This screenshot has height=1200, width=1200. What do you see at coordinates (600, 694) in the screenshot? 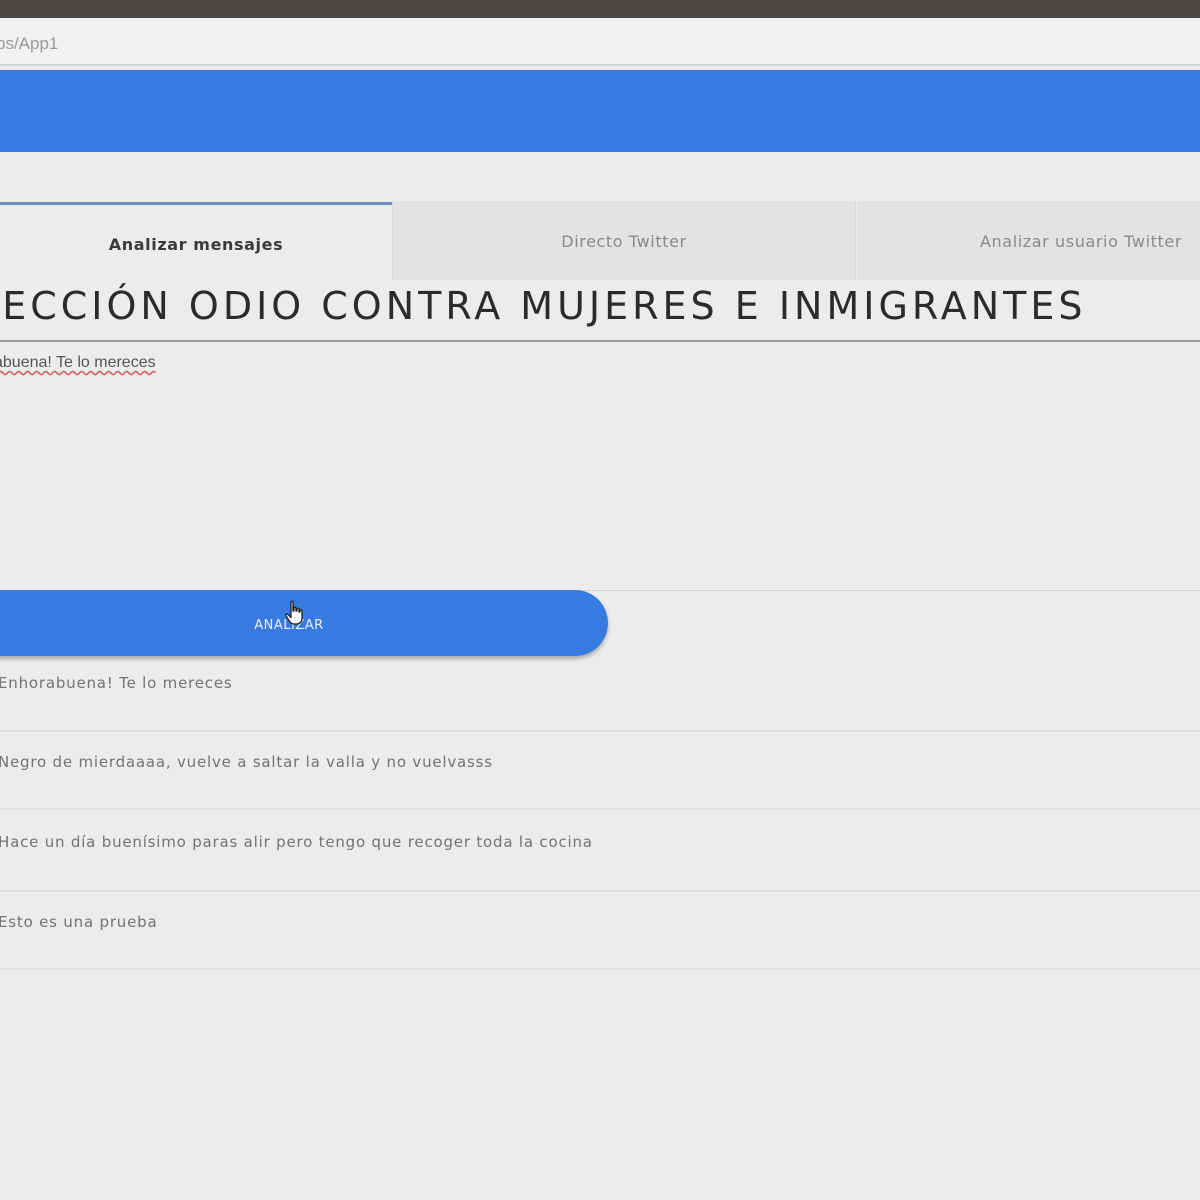
I see `list-item: Enhorabuena! Te lo mereces` at bounding box center [600, 694].